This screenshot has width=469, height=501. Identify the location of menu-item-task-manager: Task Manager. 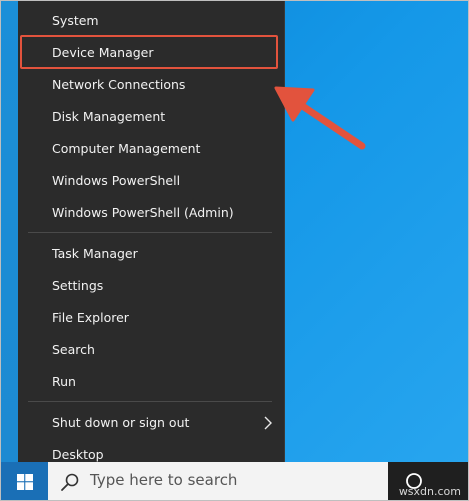
(151, 254).